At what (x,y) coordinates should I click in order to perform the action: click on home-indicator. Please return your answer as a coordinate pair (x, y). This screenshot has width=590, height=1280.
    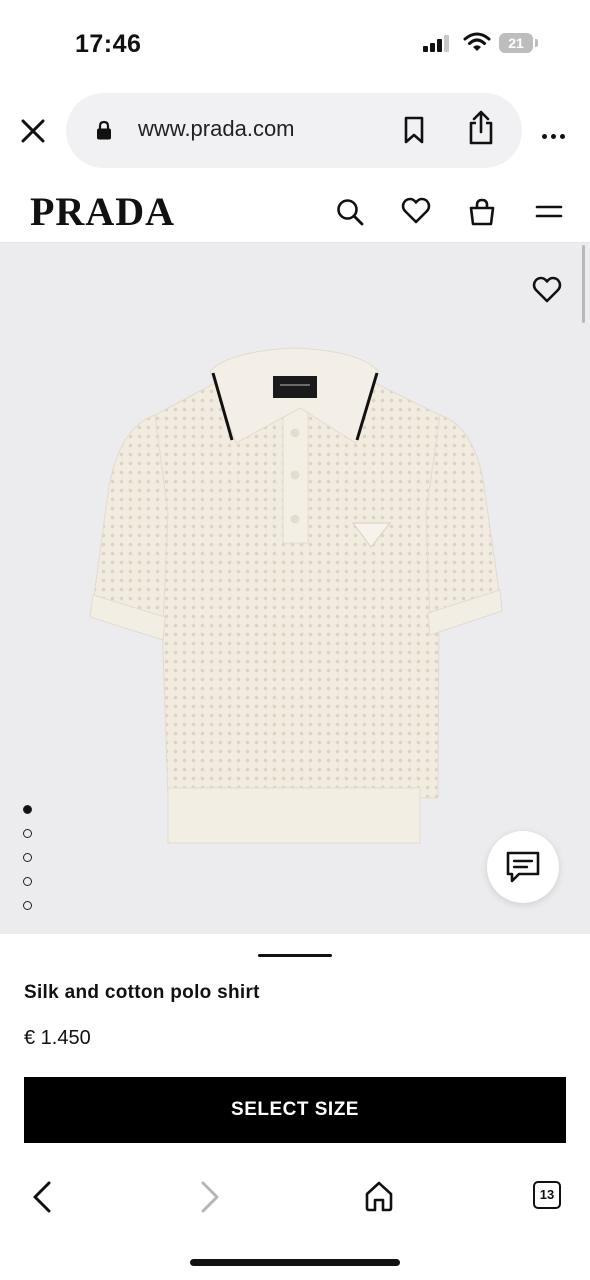
    Looking at the image, I should click on (295, 1262).